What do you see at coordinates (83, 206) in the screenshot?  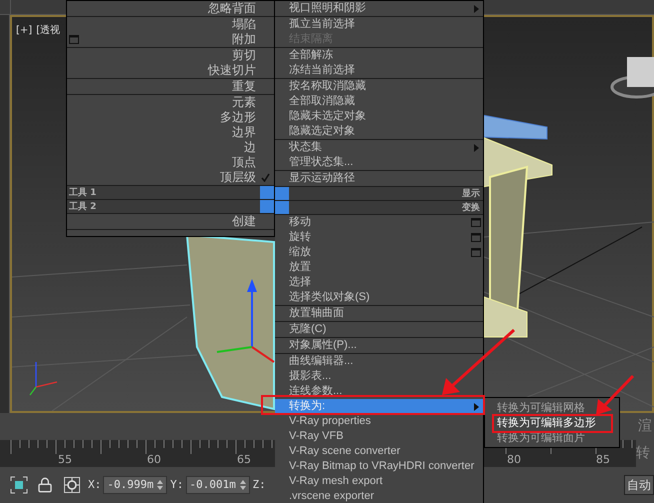 I see `quad-title: 工具 2` at bounding box center [83, 206].